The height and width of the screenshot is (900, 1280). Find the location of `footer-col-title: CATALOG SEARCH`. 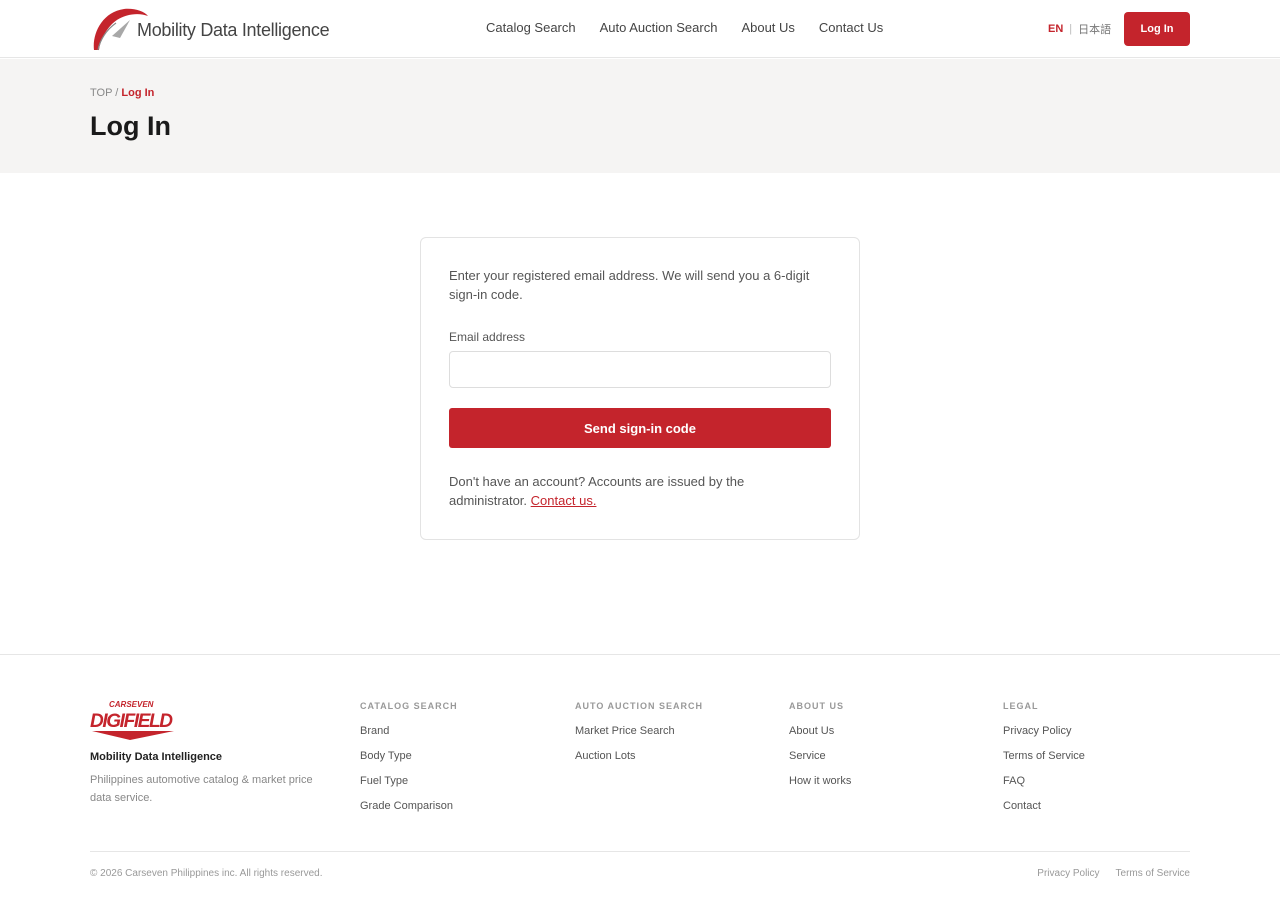

footer-col-title: CATALOG SEARCH is located at coordinates (409, 706).